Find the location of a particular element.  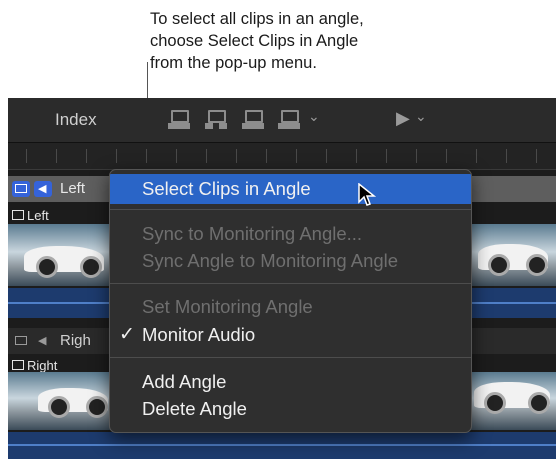

audio-clip-right is located at coordinates (282, 445).